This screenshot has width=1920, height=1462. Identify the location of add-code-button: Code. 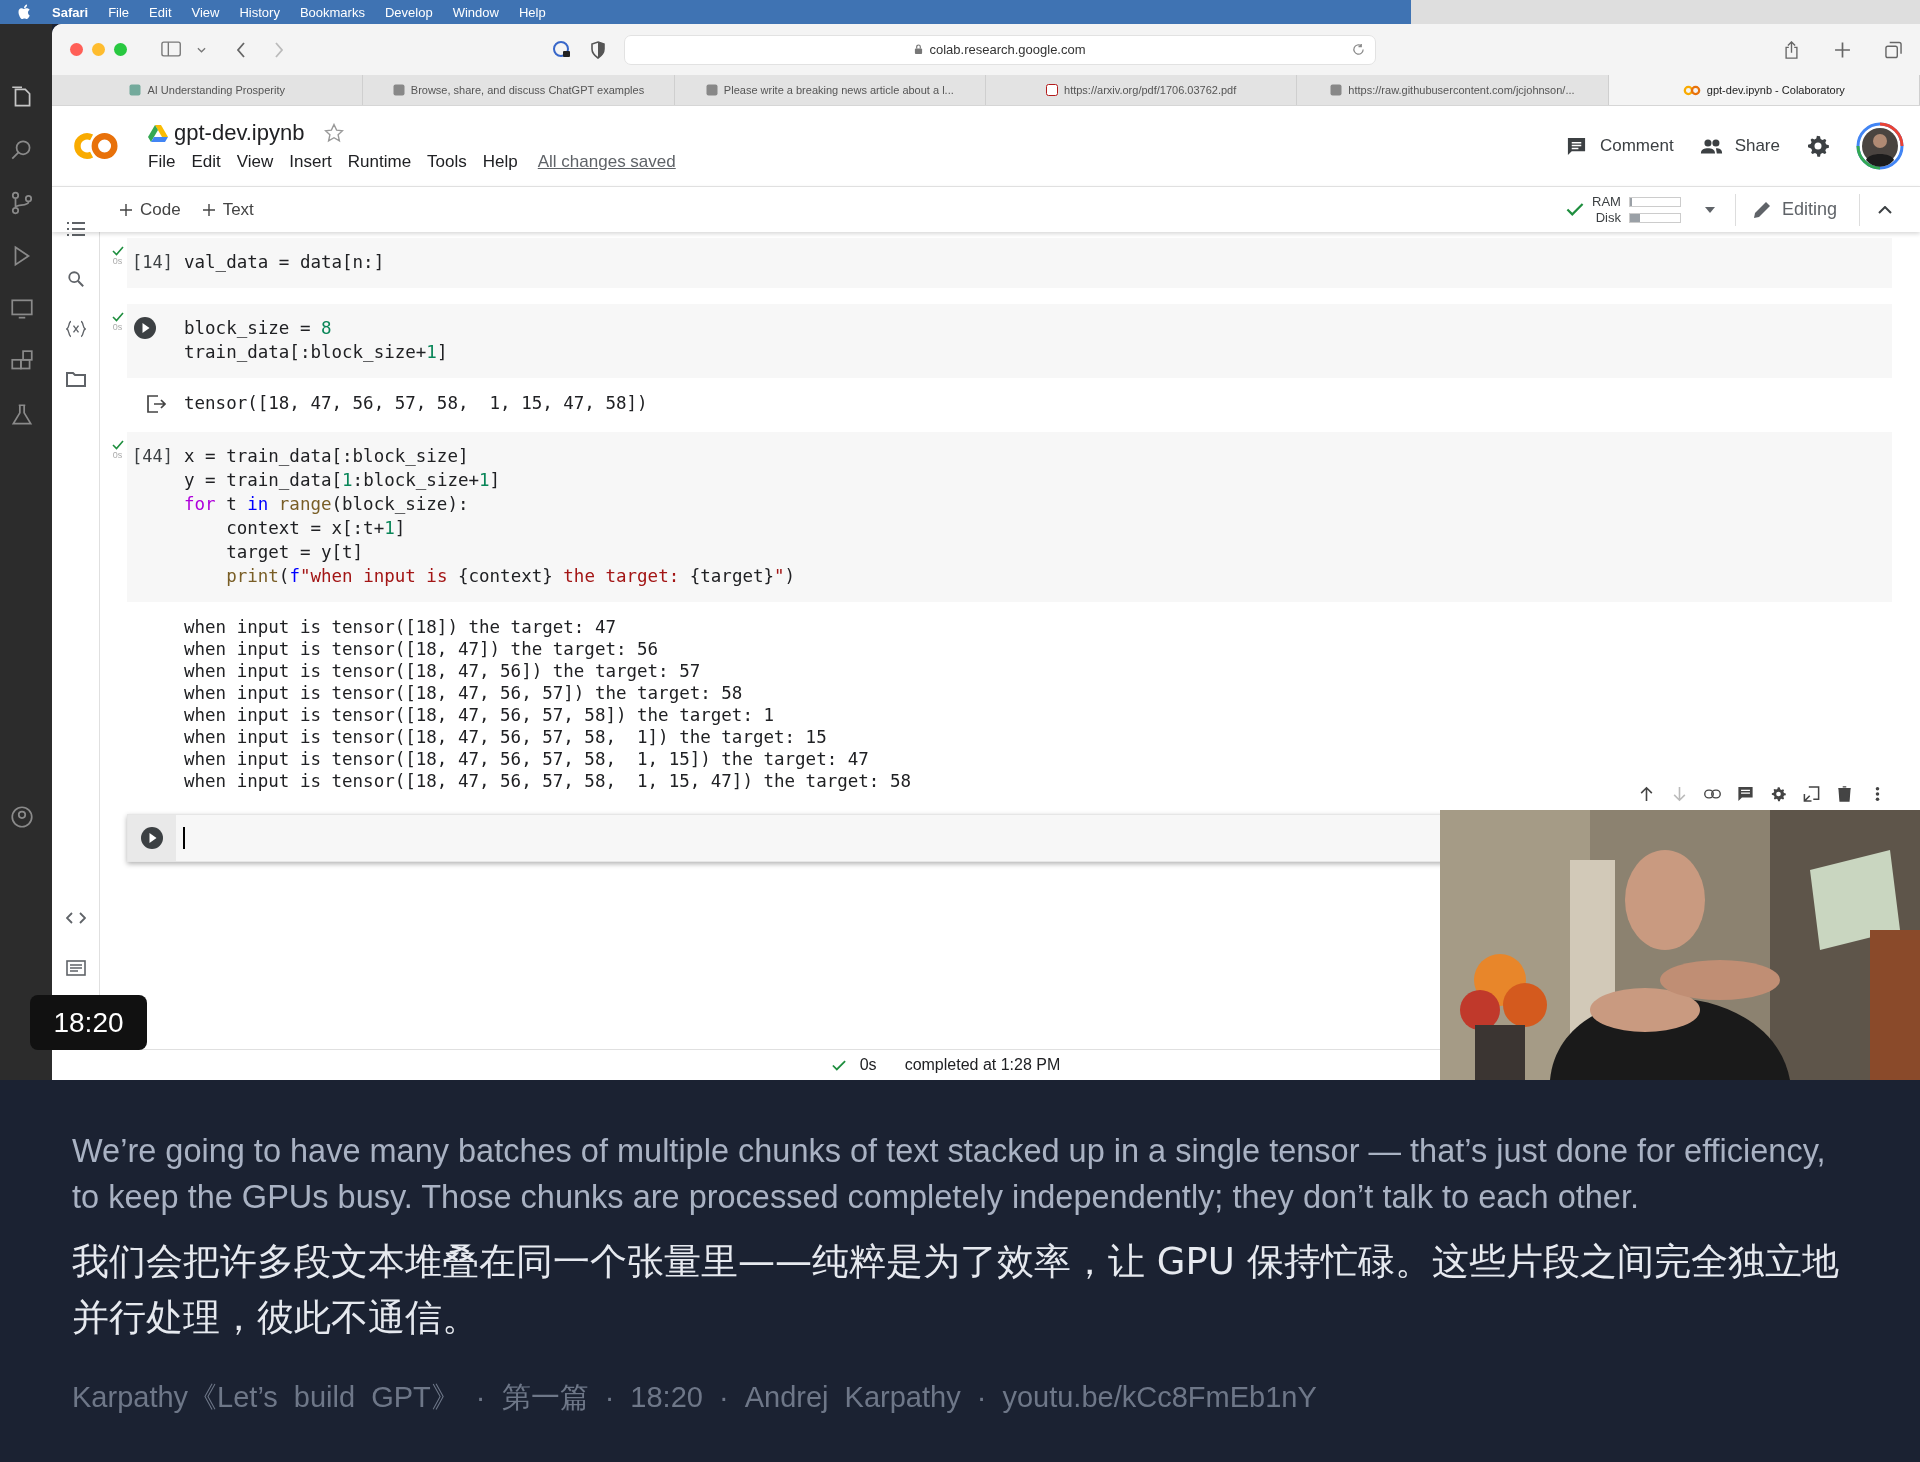
(150, 209).